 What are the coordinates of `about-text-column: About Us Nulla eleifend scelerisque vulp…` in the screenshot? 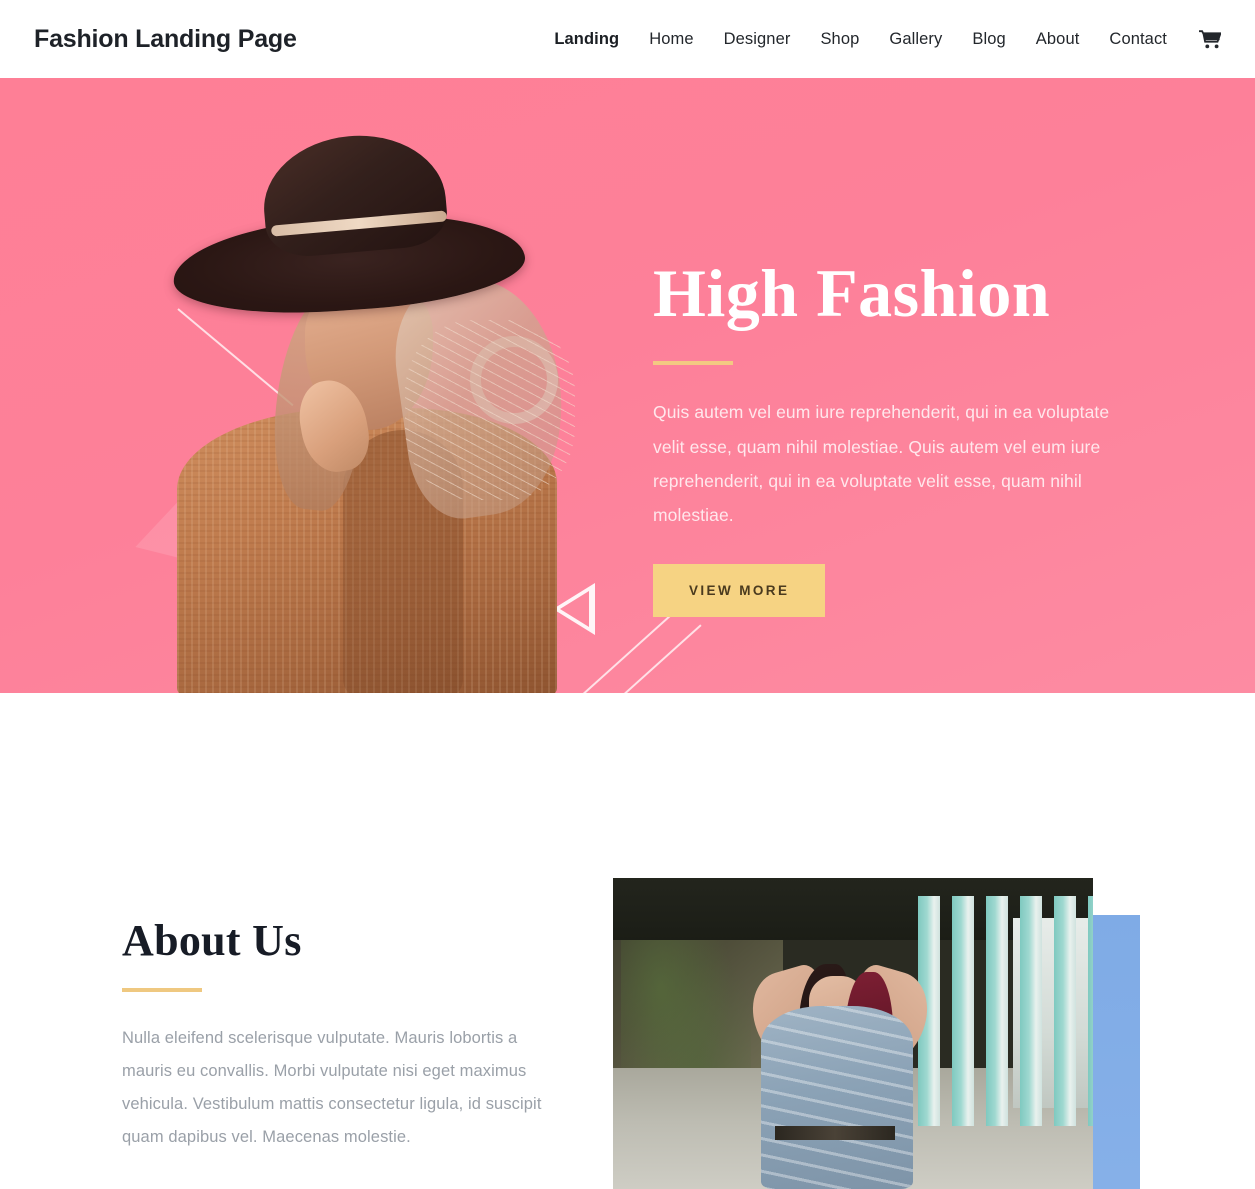 It's located at (337, 1034).